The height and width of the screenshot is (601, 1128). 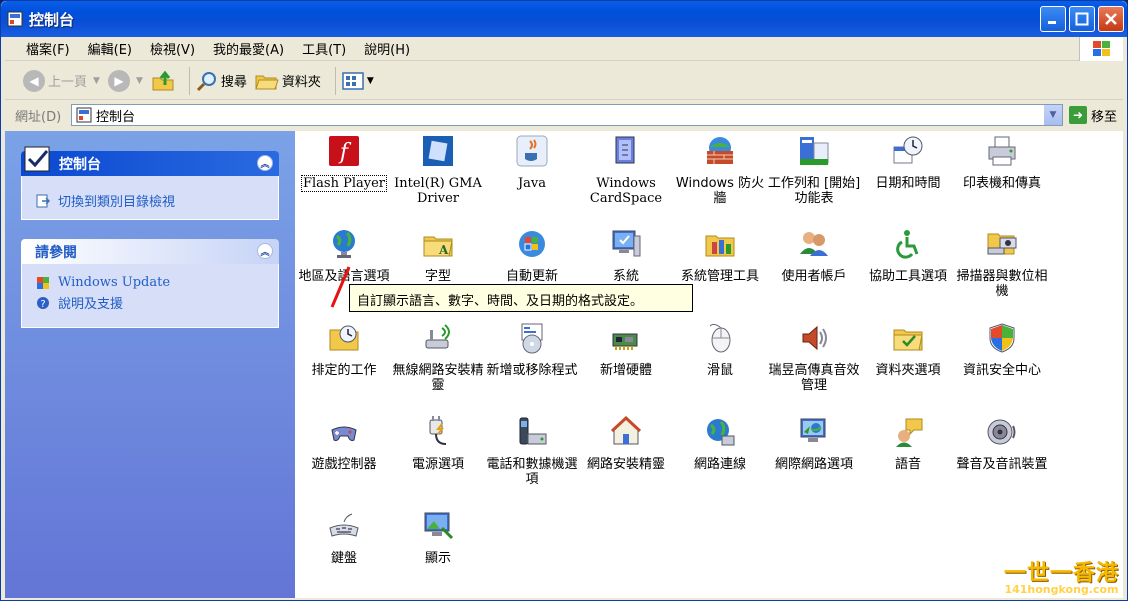 I want to click on folders-button: 資料夾, so click(x=288, y=81).